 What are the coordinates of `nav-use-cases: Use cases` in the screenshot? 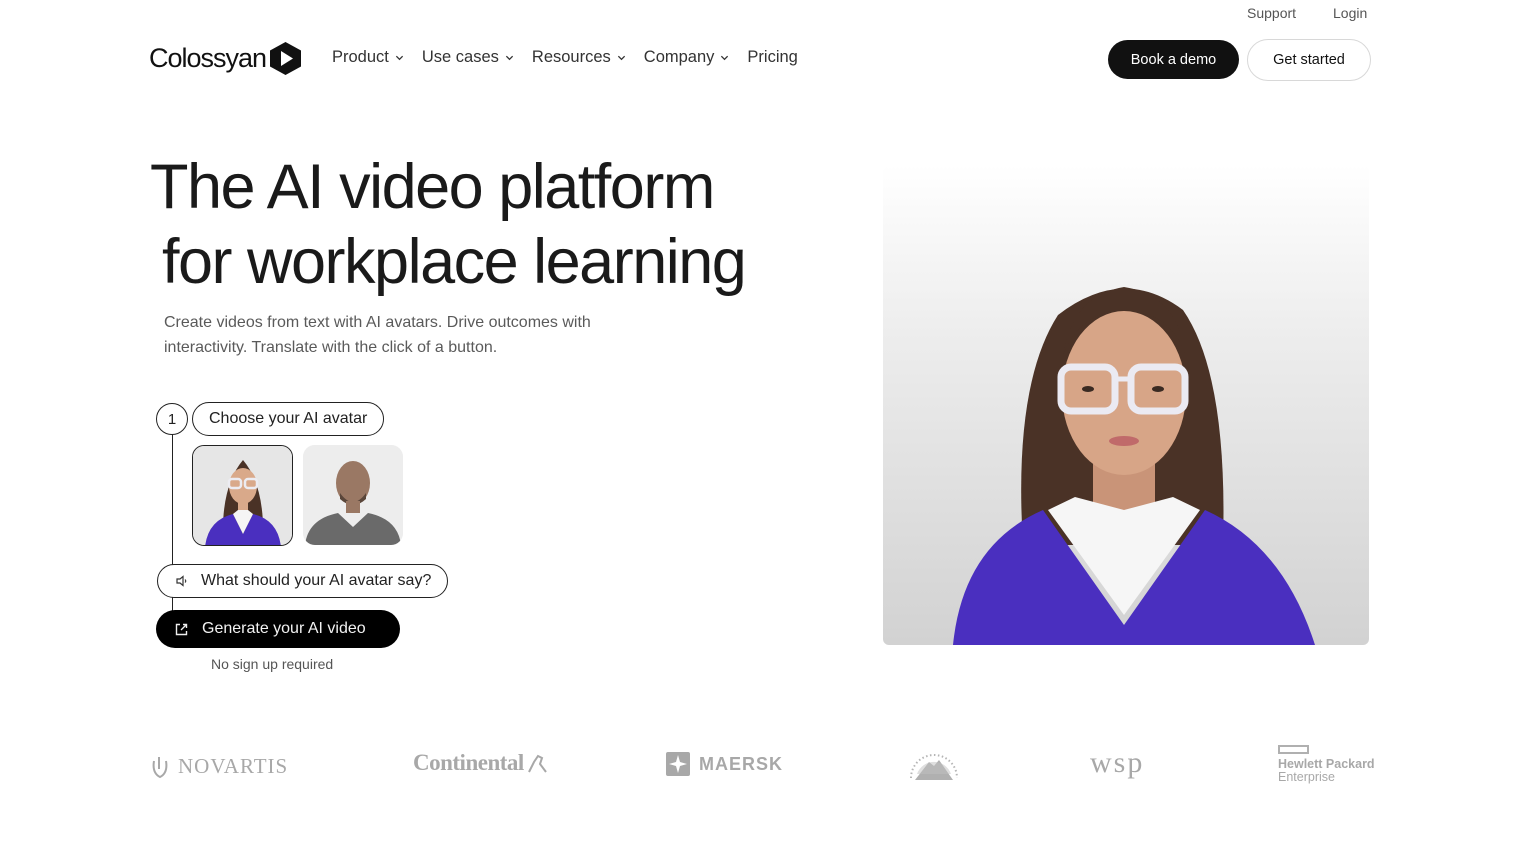 It's located at (468, 57).